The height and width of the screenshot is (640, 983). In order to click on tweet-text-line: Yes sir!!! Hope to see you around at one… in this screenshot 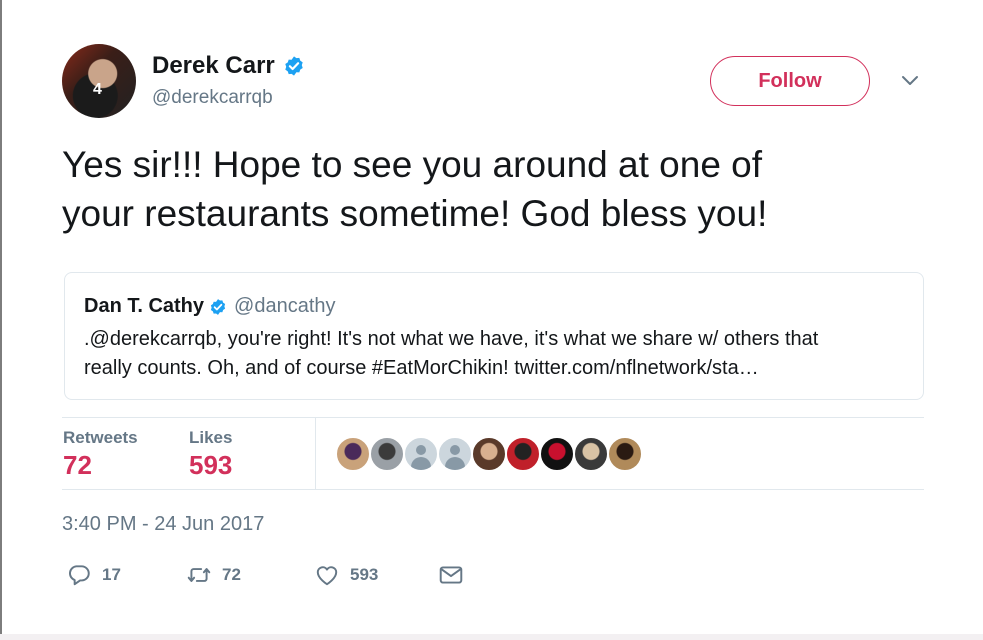, I will do `click(412, 164)`.